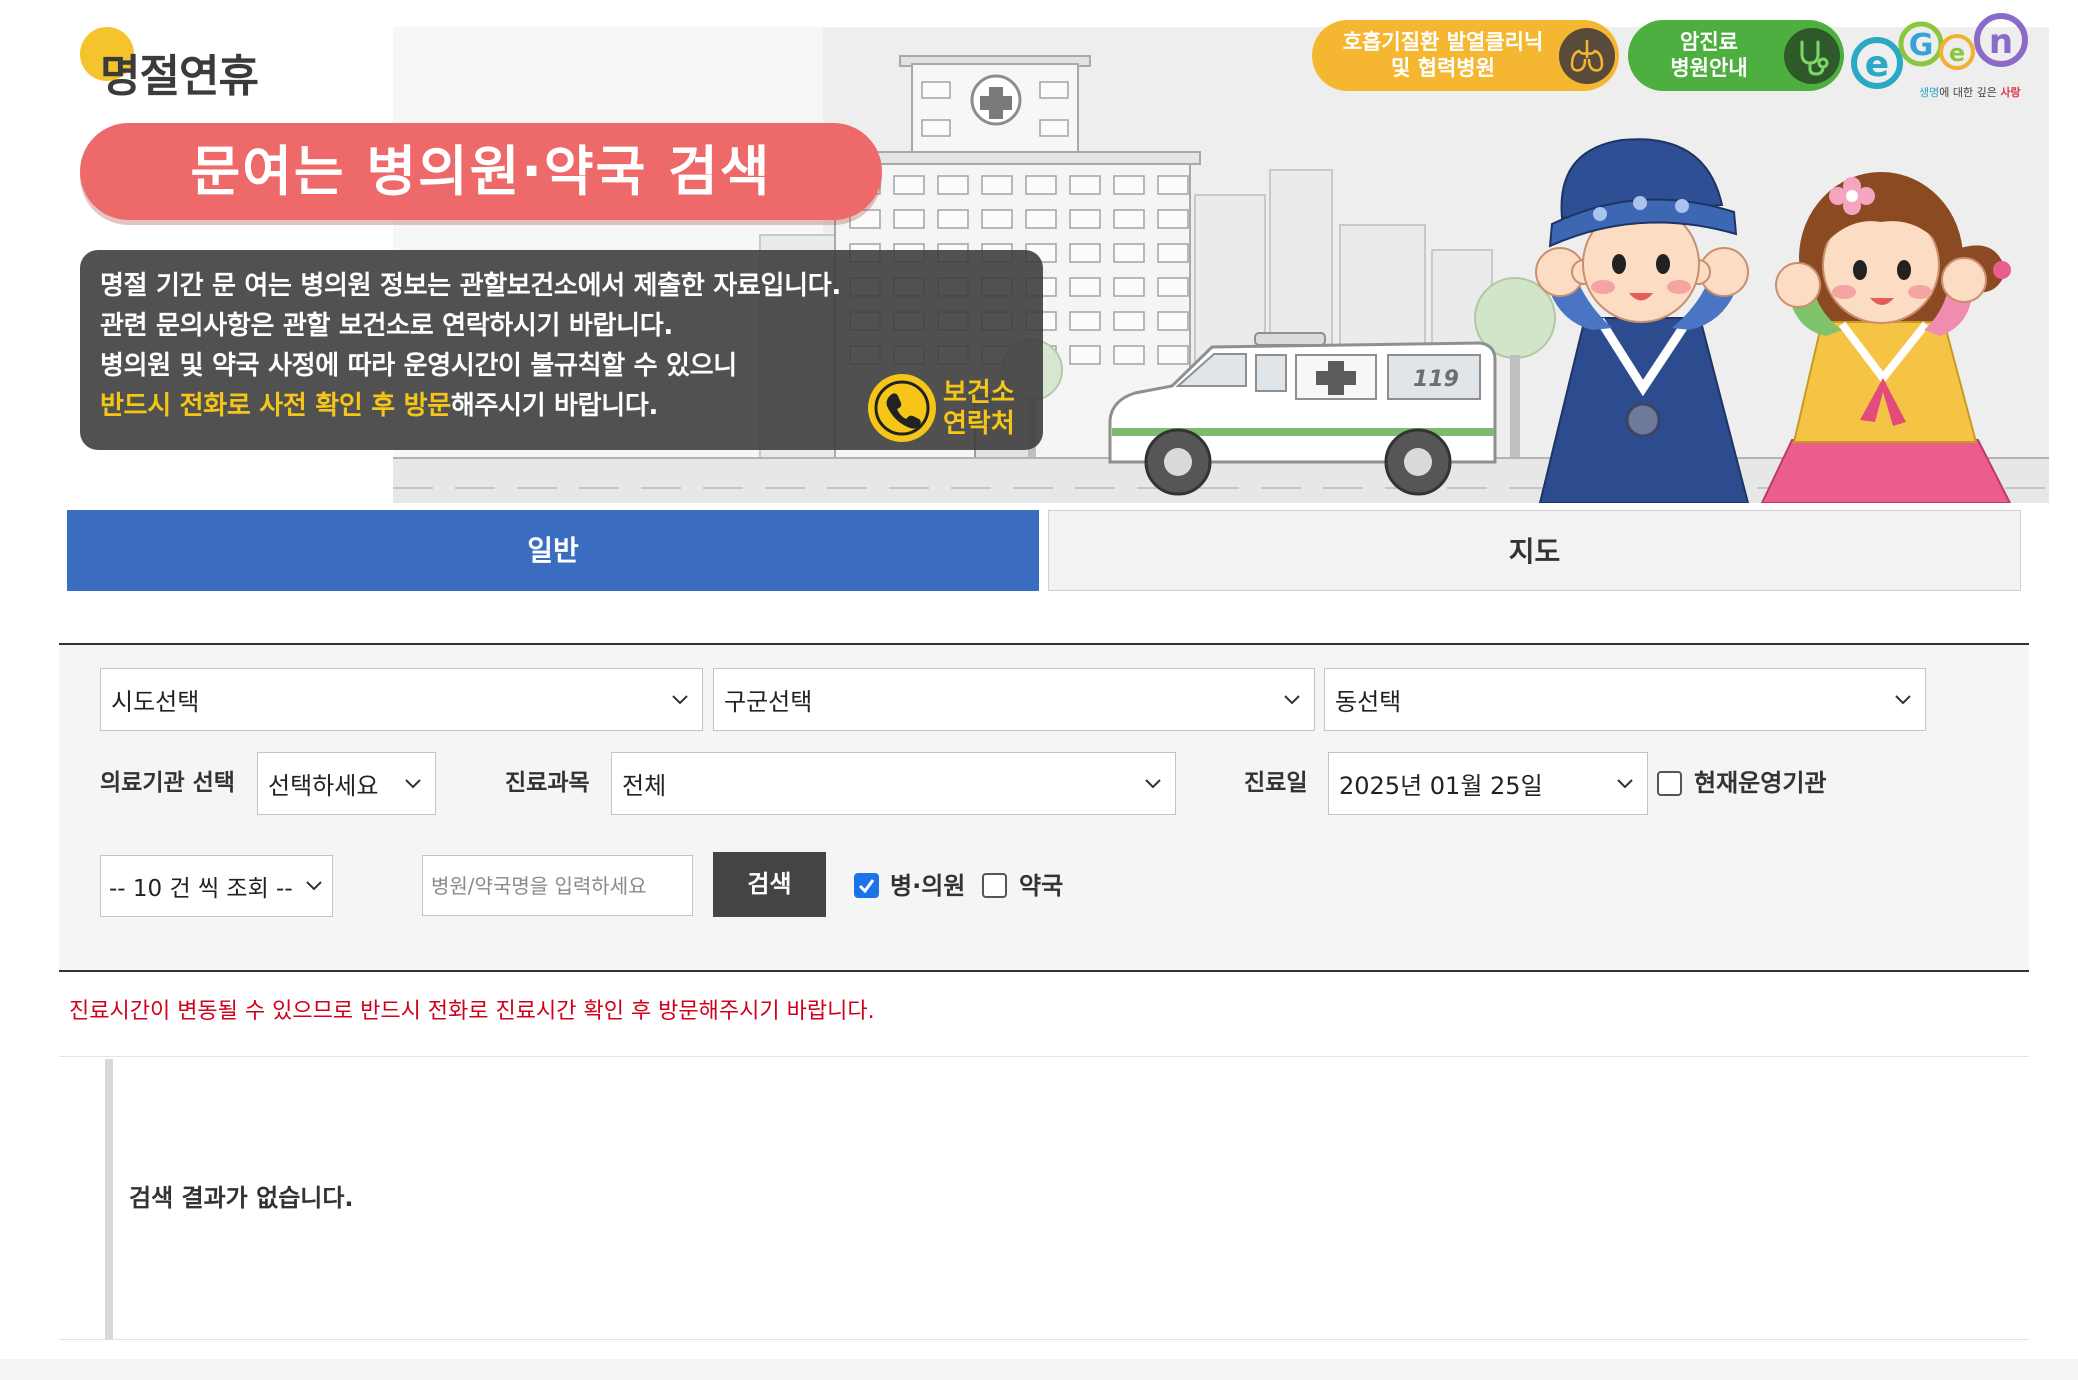 This screenshot has width=2078, height=1380. What do you see at coordinates (1436, 379) in the screenshot?
I see `ambulance-number: 119` at bounding box center [1436, 379].